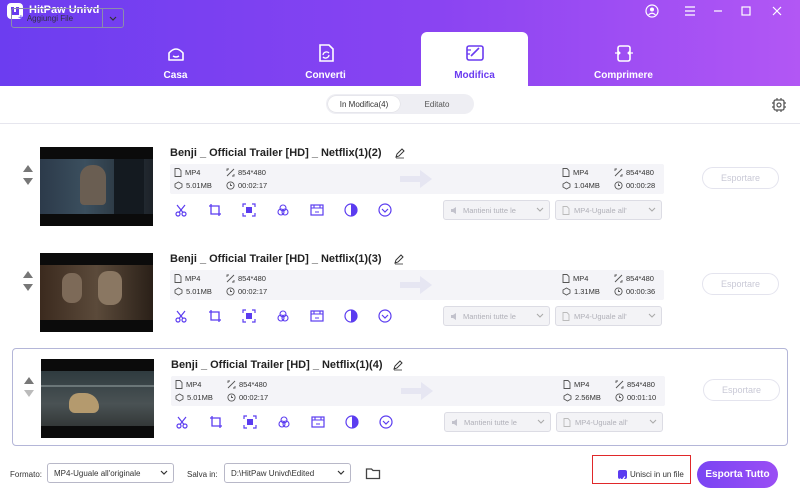  Describe the element at coordinates (777, 11) in the screenshot. I see `close-icon` at that location.